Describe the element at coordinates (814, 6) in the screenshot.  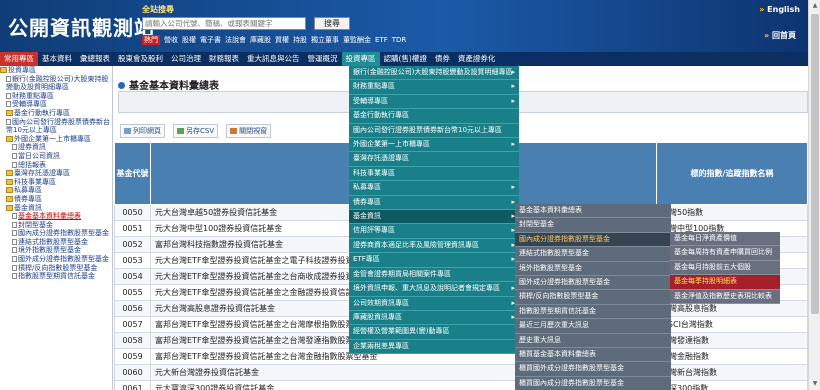
I see `scroll-up-icon: ▲` at that location.